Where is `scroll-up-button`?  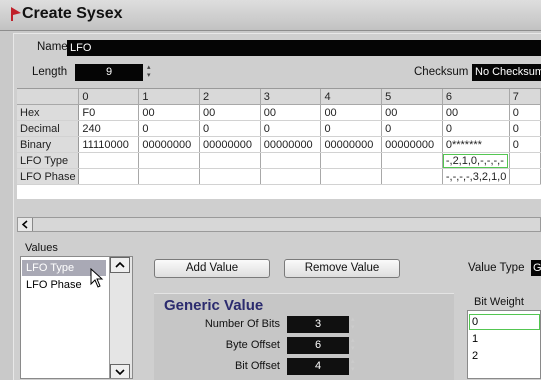 scroll-up-button is located at coordinates (120, 265).